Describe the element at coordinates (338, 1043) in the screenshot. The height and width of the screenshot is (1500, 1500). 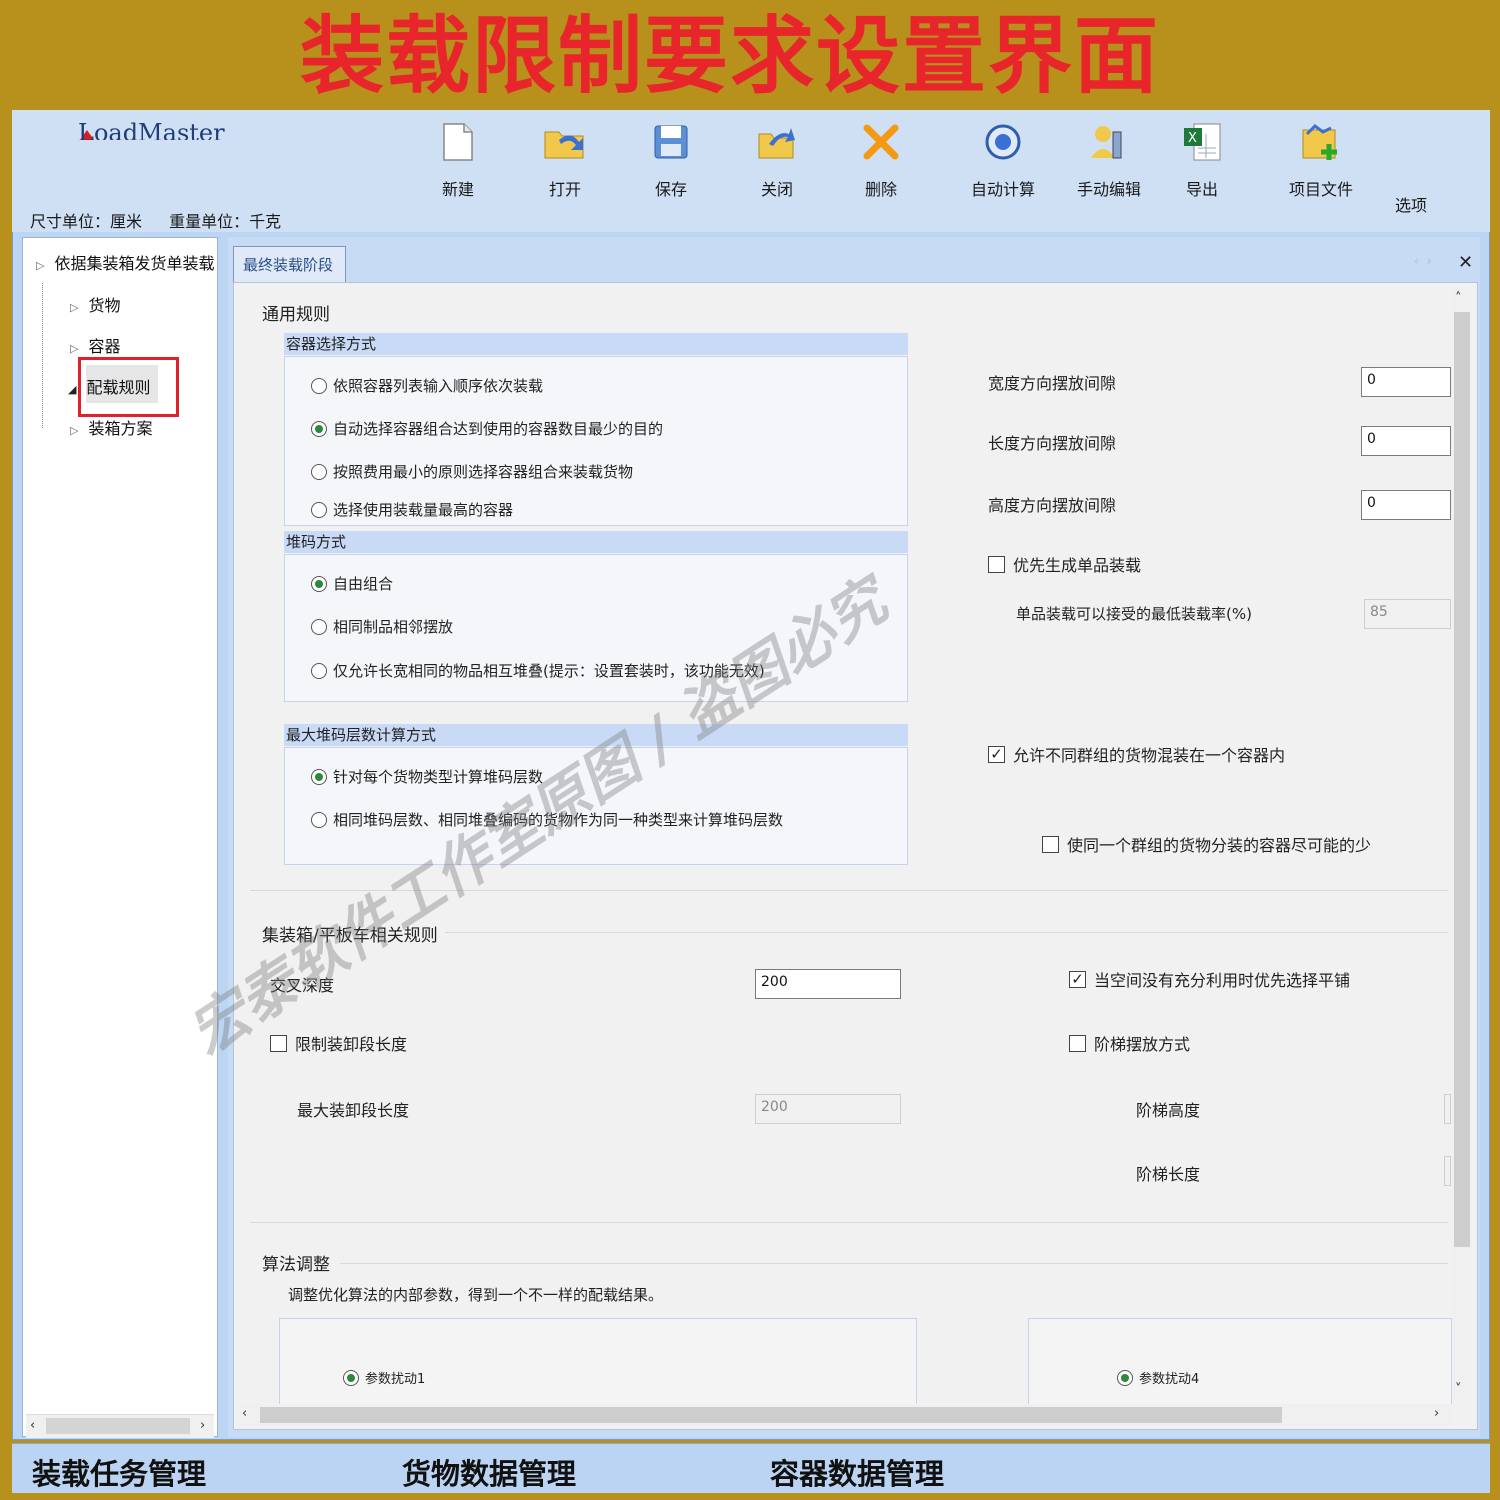
I see `limit-section-checkbox: 限制装卸段长度` at that location.